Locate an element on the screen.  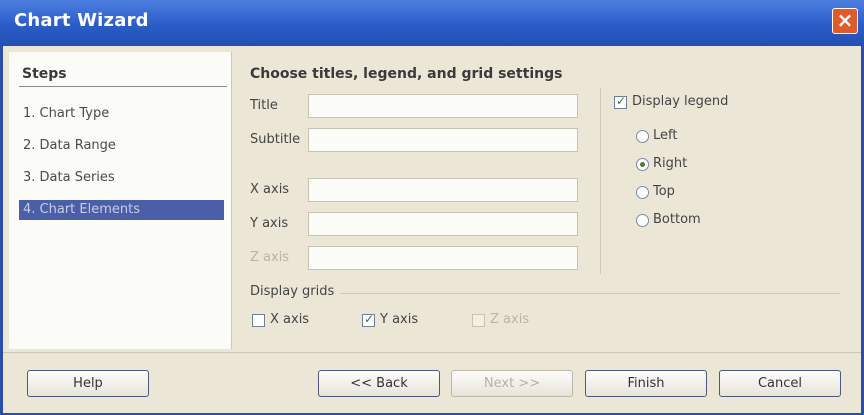
cancel-button: Cancel is located at coordinates (780, 383).